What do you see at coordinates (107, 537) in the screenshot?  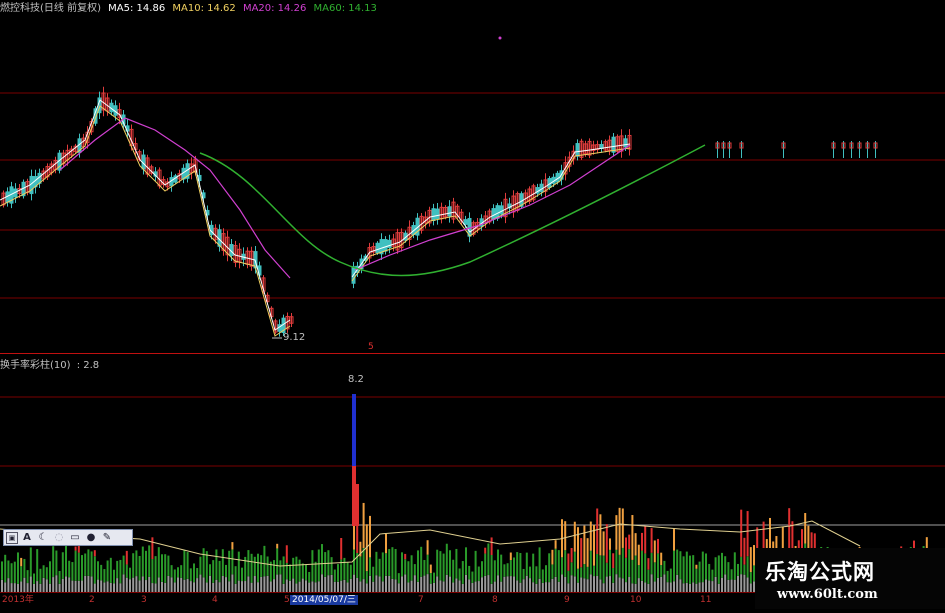 I see `wrench-icon: ✎` at bounding box center [107, 537].